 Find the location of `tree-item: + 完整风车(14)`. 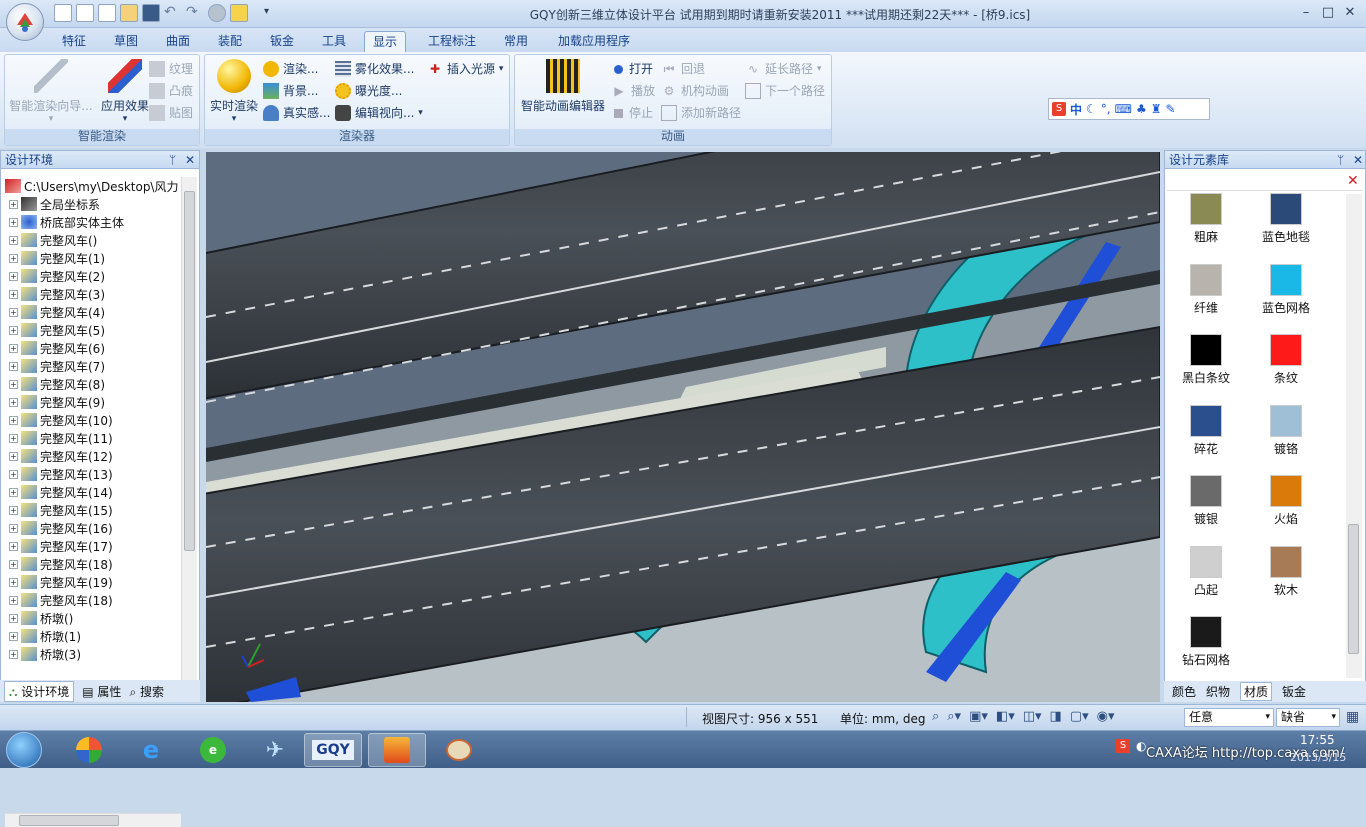

tree-item: + 完整风车(14) is located at coordinates (92, 492).